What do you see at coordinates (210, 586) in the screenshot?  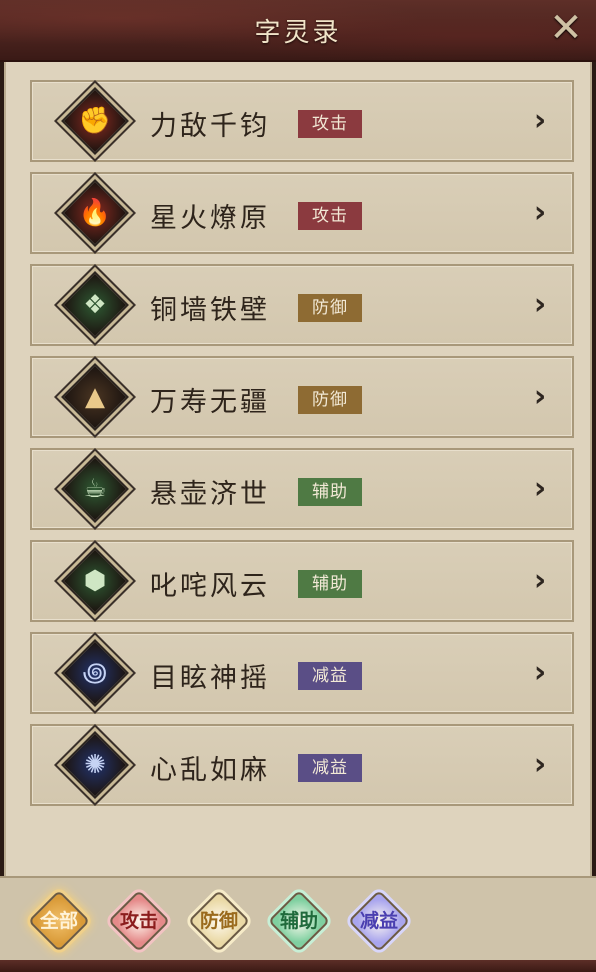 I see `item-name: 叱咤风云` at bounding box center [210, 586].